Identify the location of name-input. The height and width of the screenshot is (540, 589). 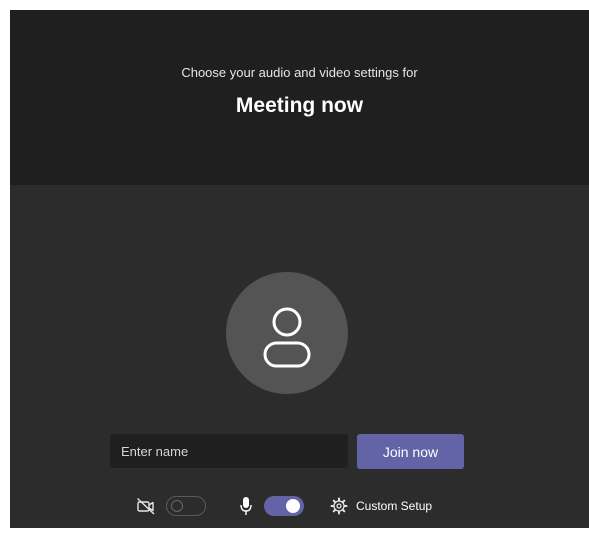
(229, 451).